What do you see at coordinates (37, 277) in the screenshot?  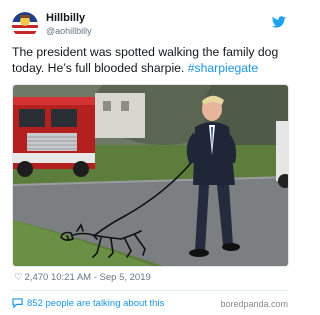 I see `like-count: 2,470` at bounding box center [37, 277].